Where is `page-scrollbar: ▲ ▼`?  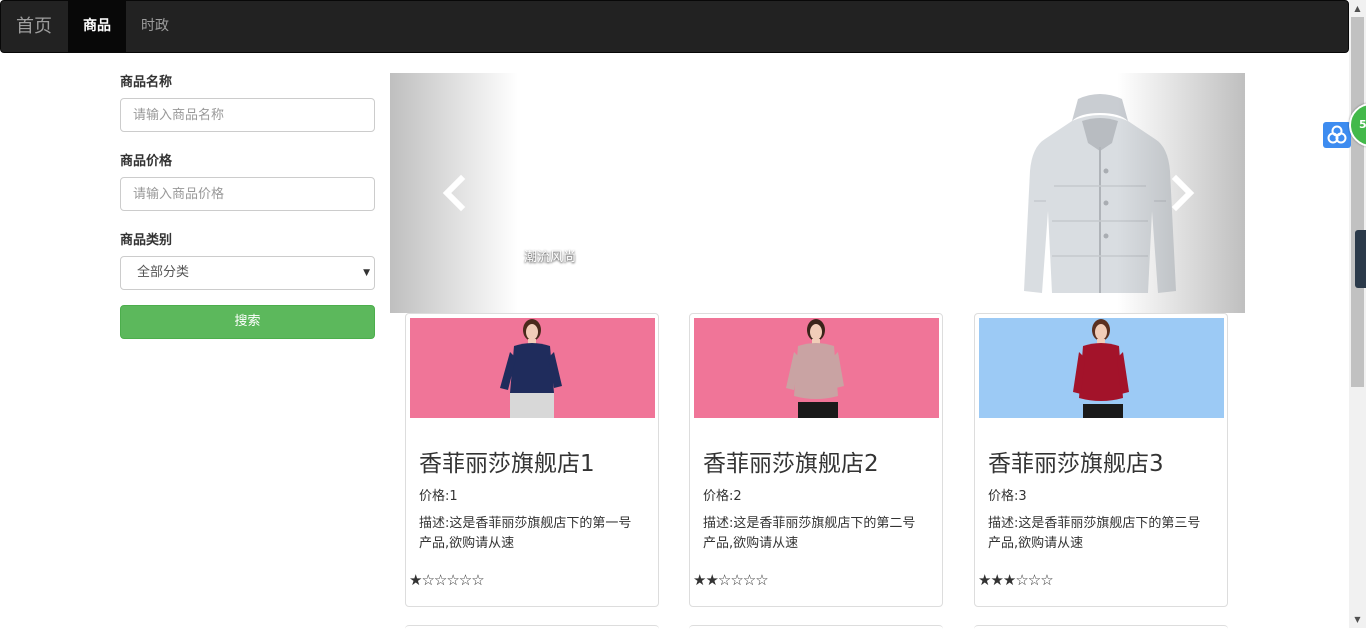 page-scrollbar: ▲ ▼ is located at coordinates (1357, 314).